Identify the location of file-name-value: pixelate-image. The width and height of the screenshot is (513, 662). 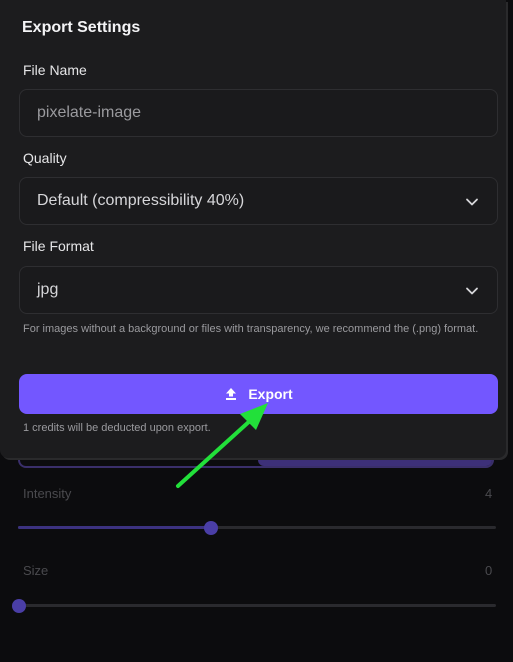
(89, 112).